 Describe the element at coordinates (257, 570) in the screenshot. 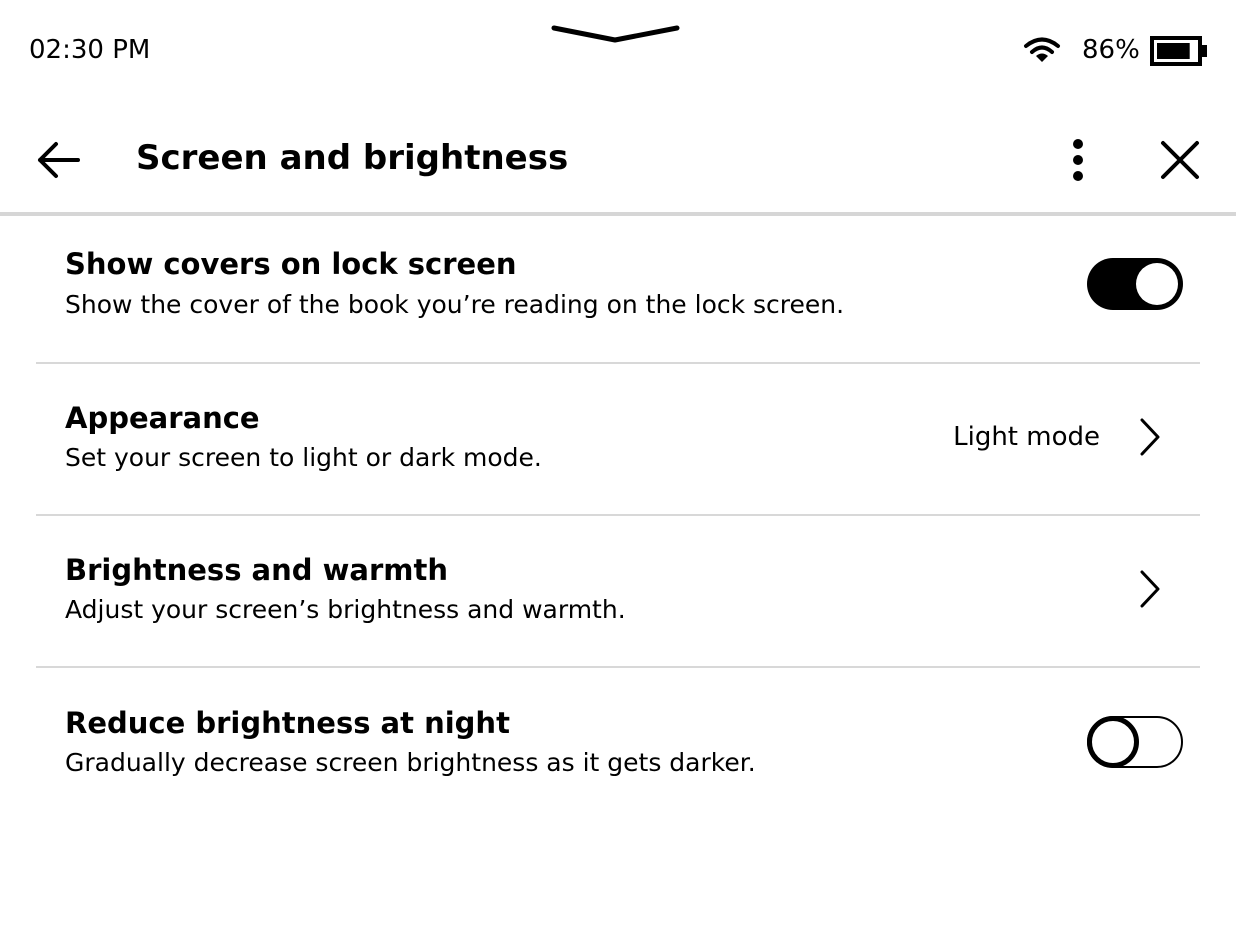

I see `setting-title: Brightness and warmth` at that location.